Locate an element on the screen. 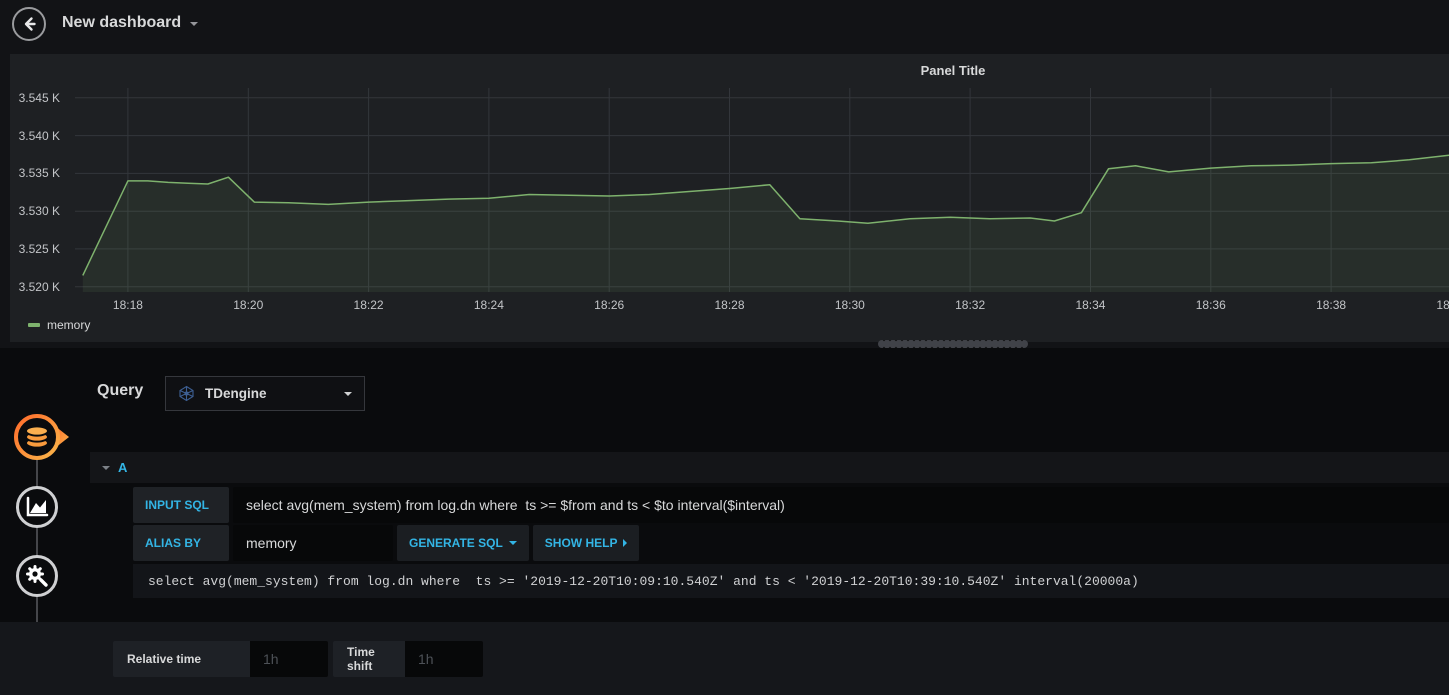 Image resolution: width=1449 pixels, height=695 pixels. query-ref-id: A is located at coordinates (123, 467).